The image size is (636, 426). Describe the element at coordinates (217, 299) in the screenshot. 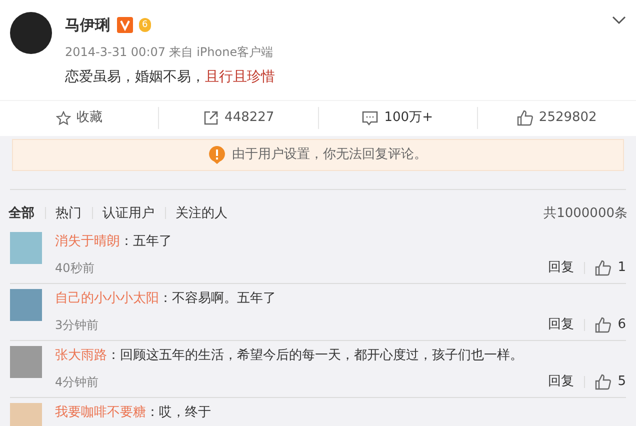

I see `comment-text: ：不容易啊。五年了` at that location.